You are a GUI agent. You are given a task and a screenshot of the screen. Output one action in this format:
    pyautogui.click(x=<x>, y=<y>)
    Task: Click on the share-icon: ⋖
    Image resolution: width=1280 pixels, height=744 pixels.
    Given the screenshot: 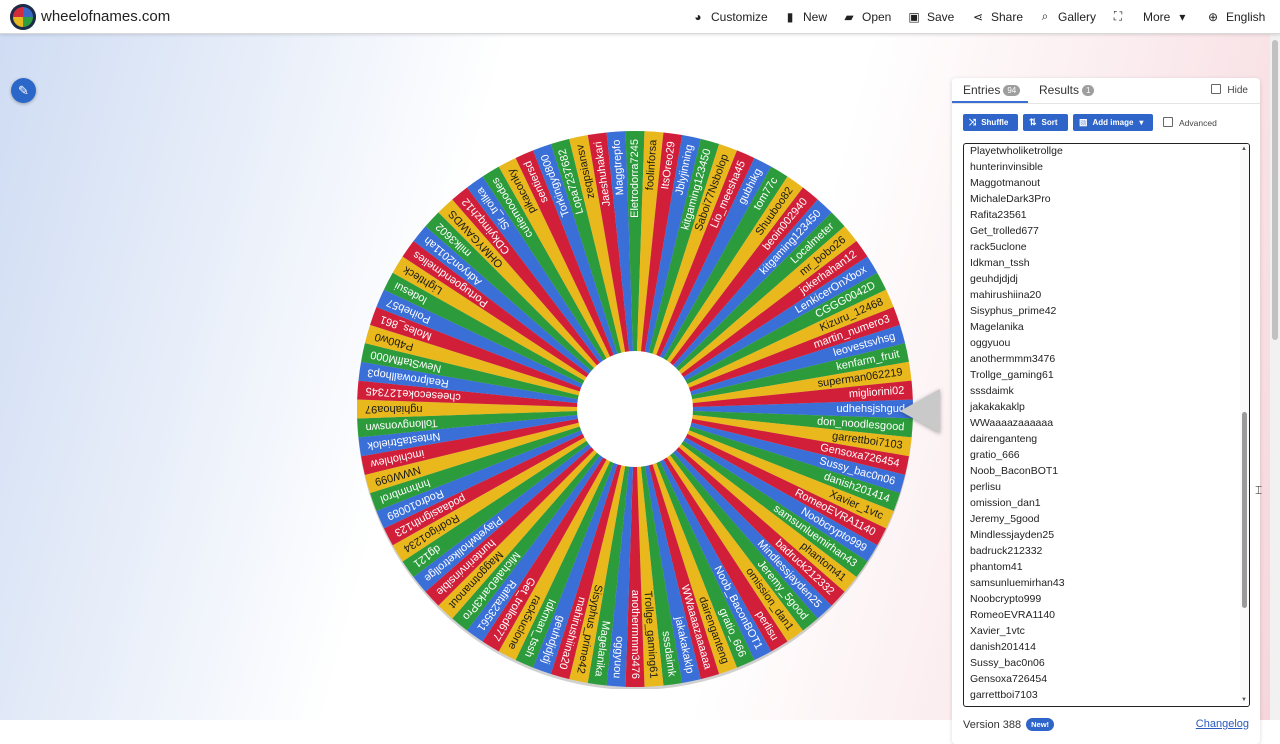 What is the action you would take?
    pyautogui.click(x=978, y=16)
    